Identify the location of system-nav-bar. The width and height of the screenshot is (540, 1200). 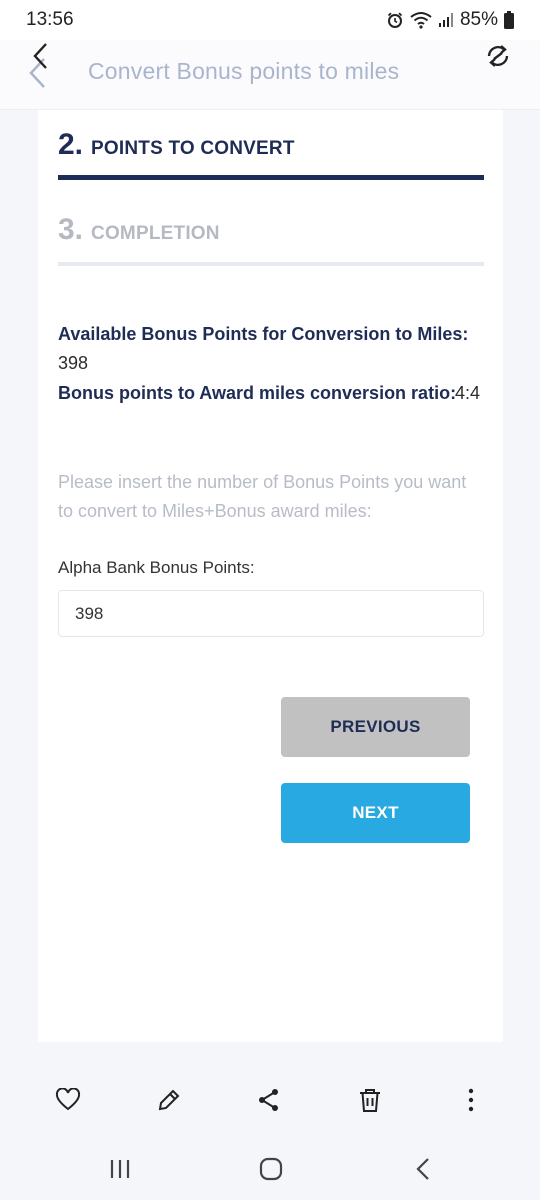
(270, 1170).